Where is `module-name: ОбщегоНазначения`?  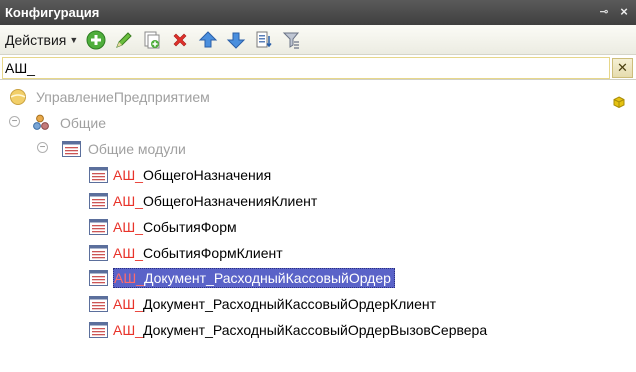 module-name: ОбщегоНазначения is located at coordinates (207, 175).